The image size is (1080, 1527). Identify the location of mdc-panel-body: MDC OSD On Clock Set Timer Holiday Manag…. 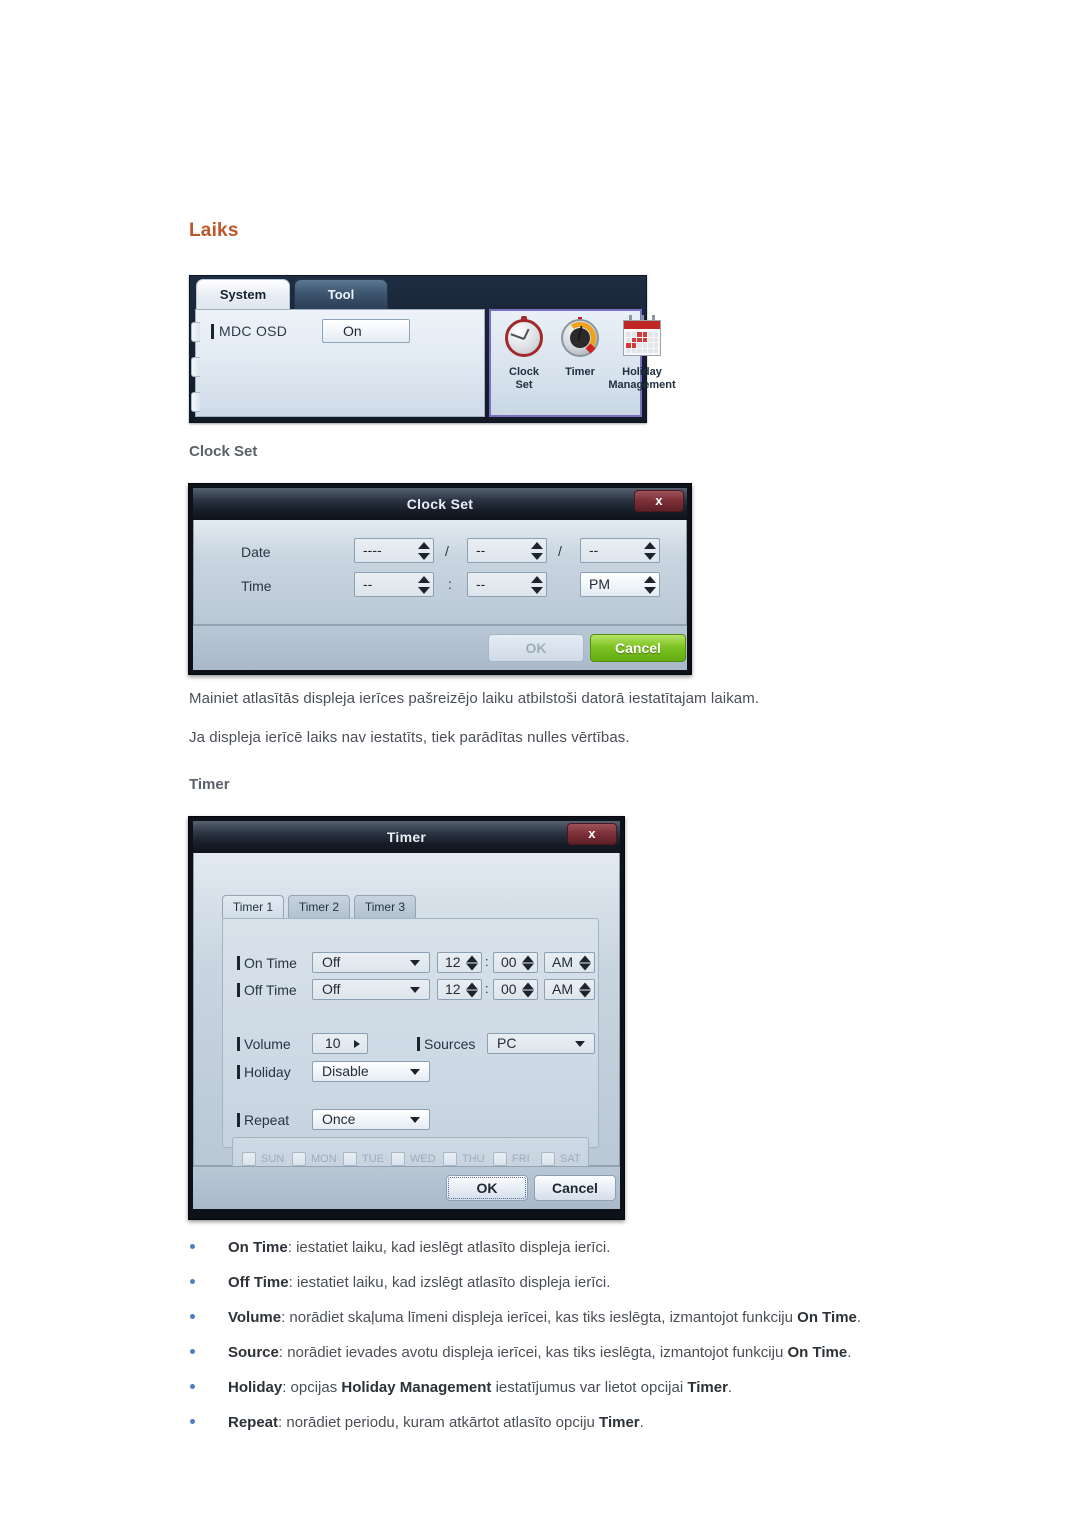
(433, 363).